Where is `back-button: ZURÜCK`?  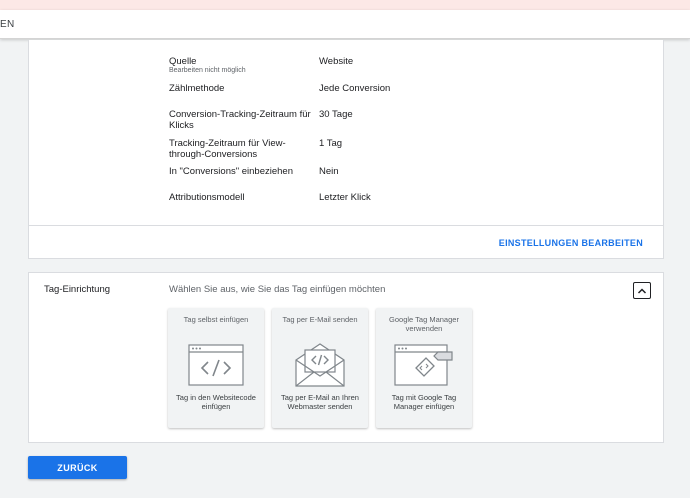 back-button: ZURÜCK is located at coordinates (77, 467).